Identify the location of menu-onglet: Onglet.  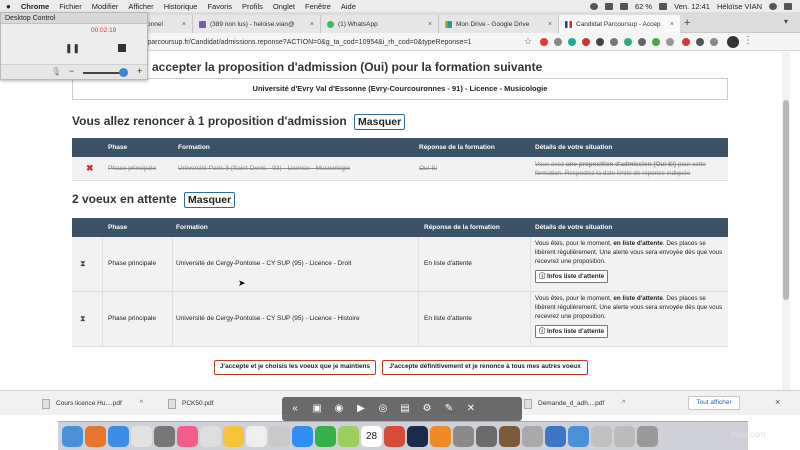
(284, 6).